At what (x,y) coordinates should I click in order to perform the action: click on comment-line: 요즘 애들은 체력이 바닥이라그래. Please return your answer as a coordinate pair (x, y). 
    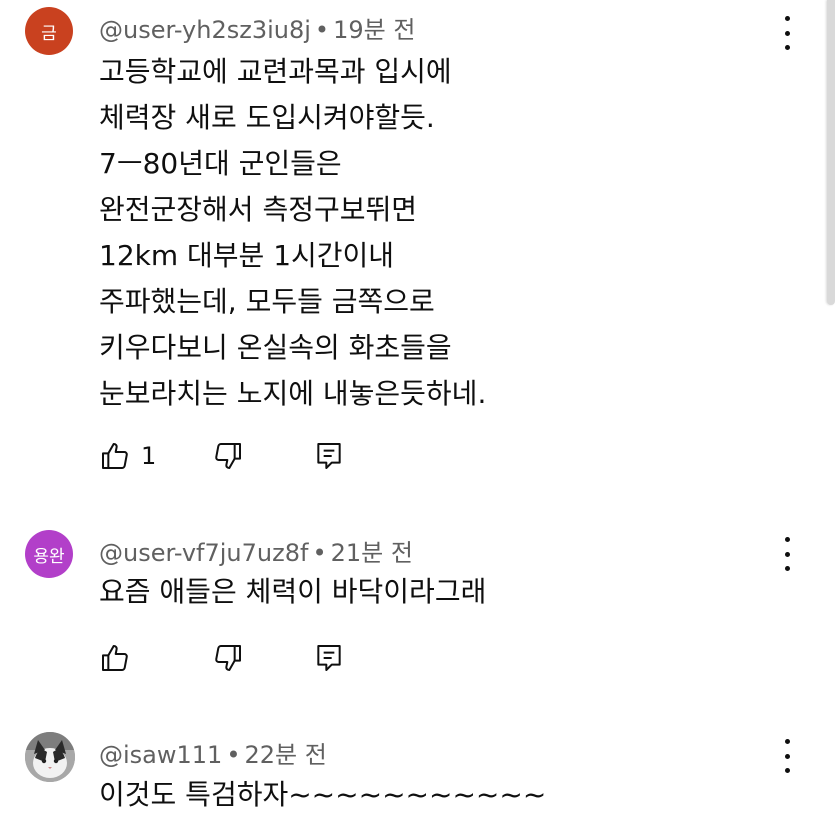
    Looking at the image, I should click on (293, 591).